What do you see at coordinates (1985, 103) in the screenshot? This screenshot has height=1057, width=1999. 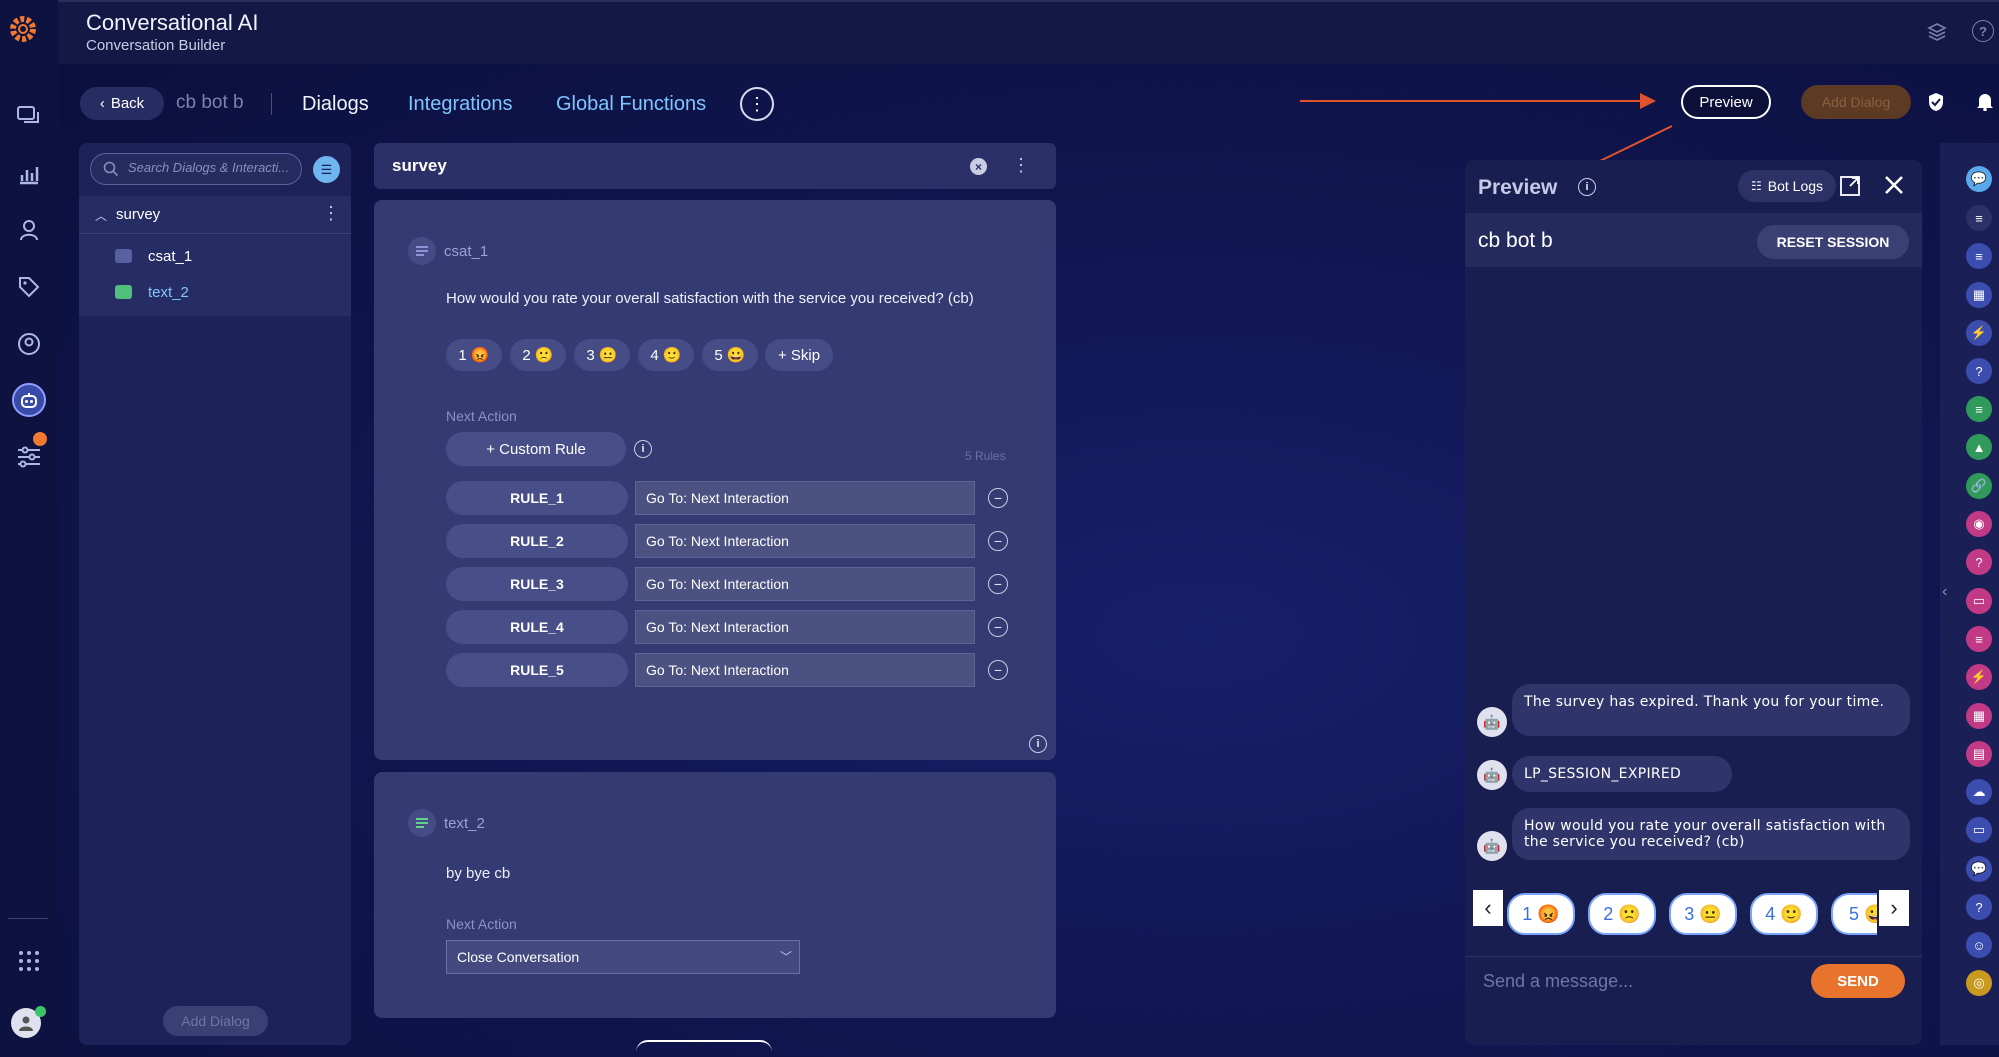 I see `bell-icon` at bounding box center [1985, 103].